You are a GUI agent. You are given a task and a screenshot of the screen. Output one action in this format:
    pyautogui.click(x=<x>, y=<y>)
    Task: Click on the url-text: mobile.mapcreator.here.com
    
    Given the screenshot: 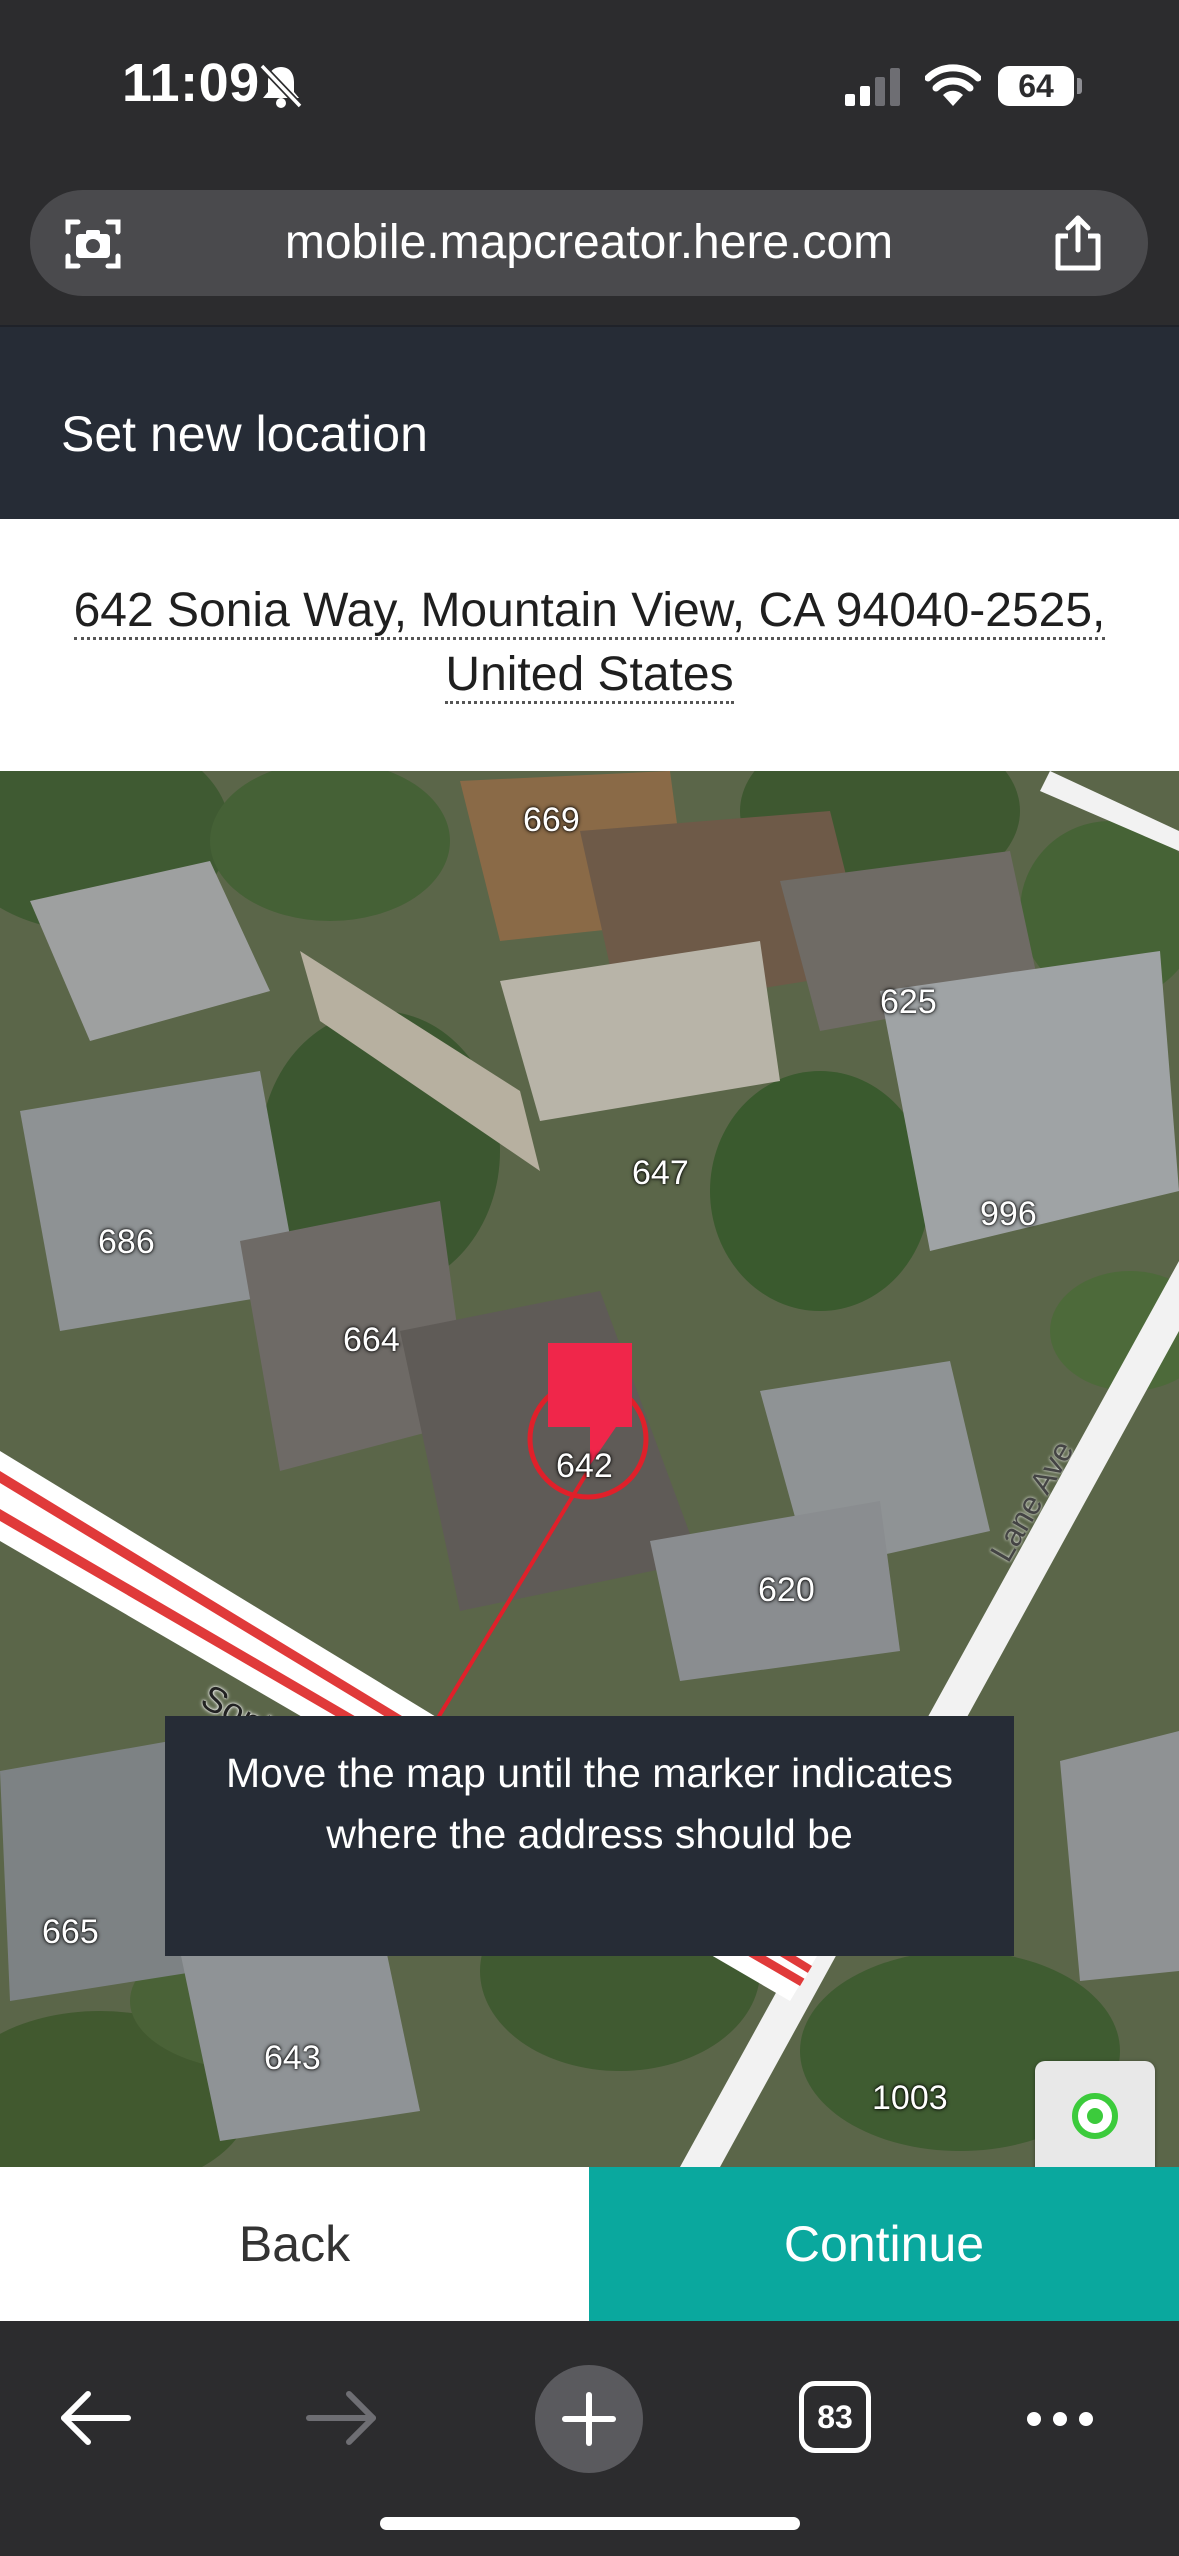 What is the action you would take?
    pyautogui.click(x=589, y=243)
    